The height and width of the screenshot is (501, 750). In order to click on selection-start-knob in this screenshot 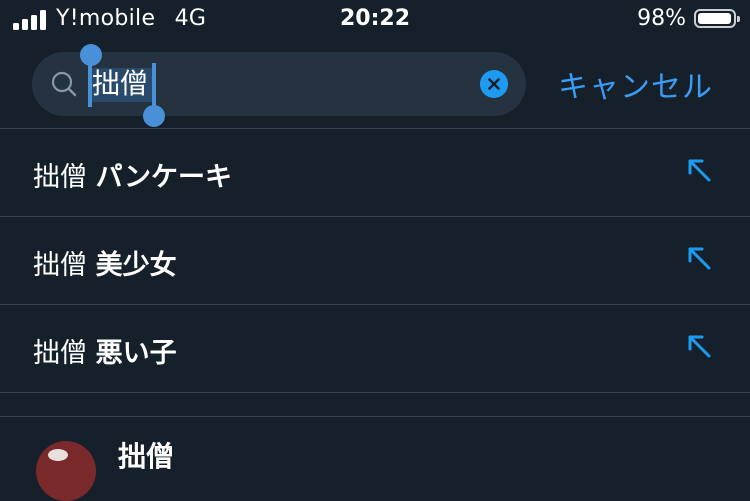, I will do `click(91, 55)`.